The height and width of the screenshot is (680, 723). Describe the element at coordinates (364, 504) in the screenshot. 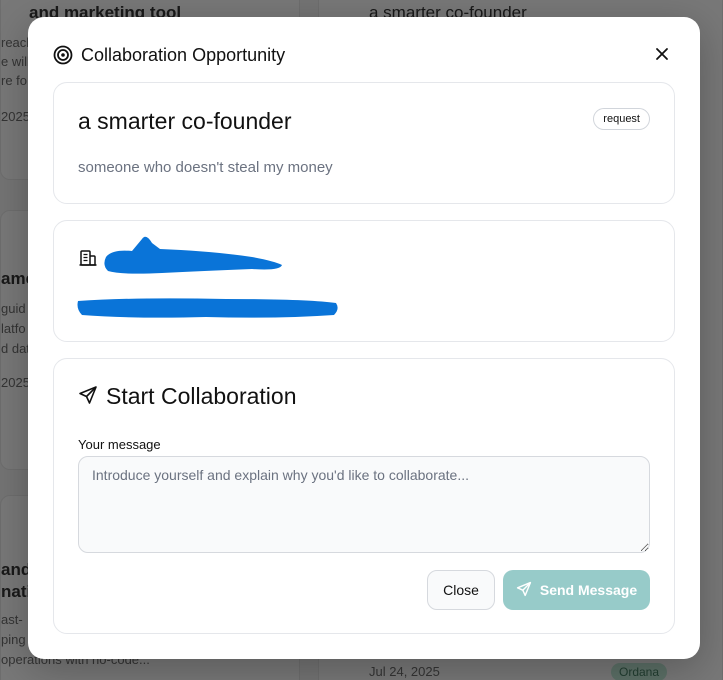

I see `message-textarea` at that location.